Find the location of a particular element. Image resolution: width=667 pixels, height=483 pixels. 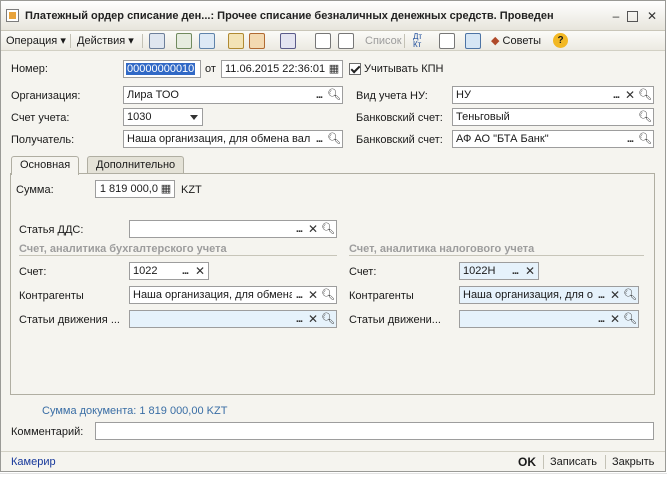

bank-account-search-icon: 🔍︎ is located at coordinates (645, 117).